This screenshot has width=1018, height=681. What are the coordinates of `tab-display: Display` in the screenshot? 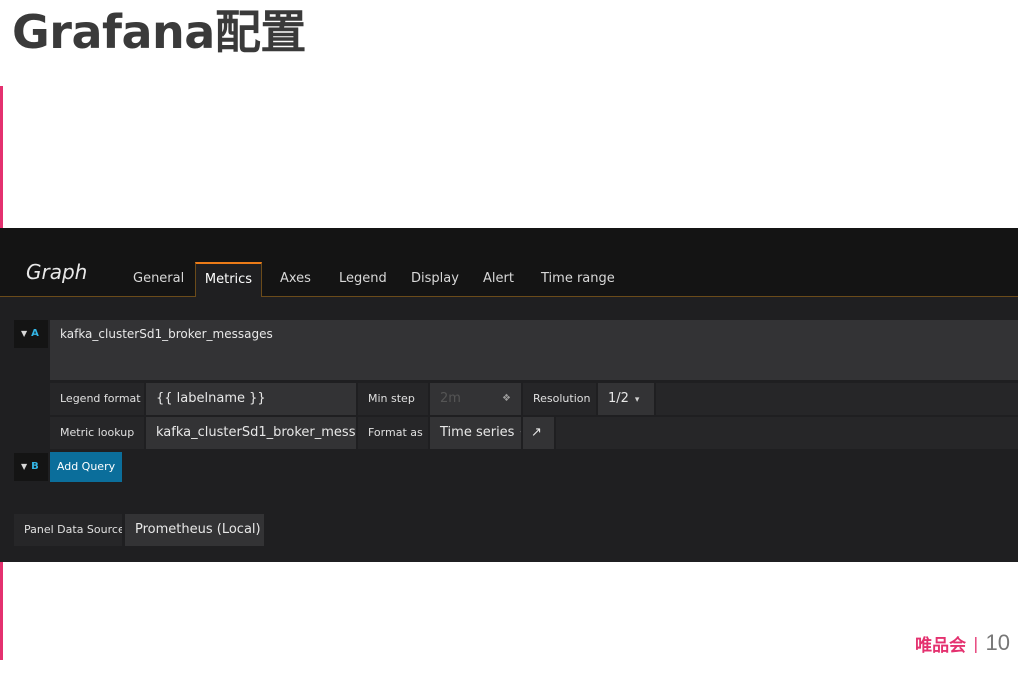 It's located at (435, 278).